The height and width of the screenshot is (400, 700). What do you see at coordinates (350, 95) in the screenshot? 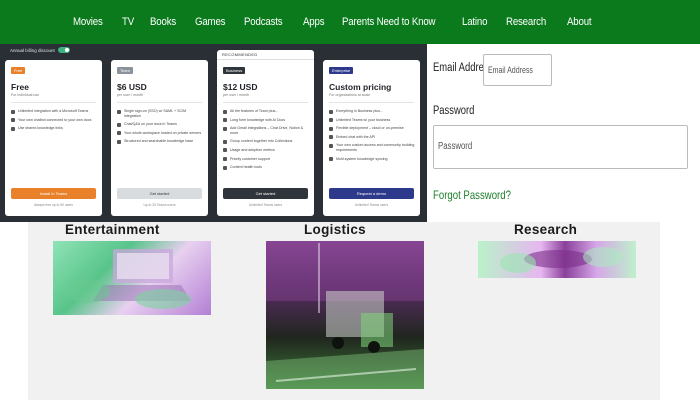
I see `plan-subtitle: For organizations at scale` at bounding box center [350, 95].